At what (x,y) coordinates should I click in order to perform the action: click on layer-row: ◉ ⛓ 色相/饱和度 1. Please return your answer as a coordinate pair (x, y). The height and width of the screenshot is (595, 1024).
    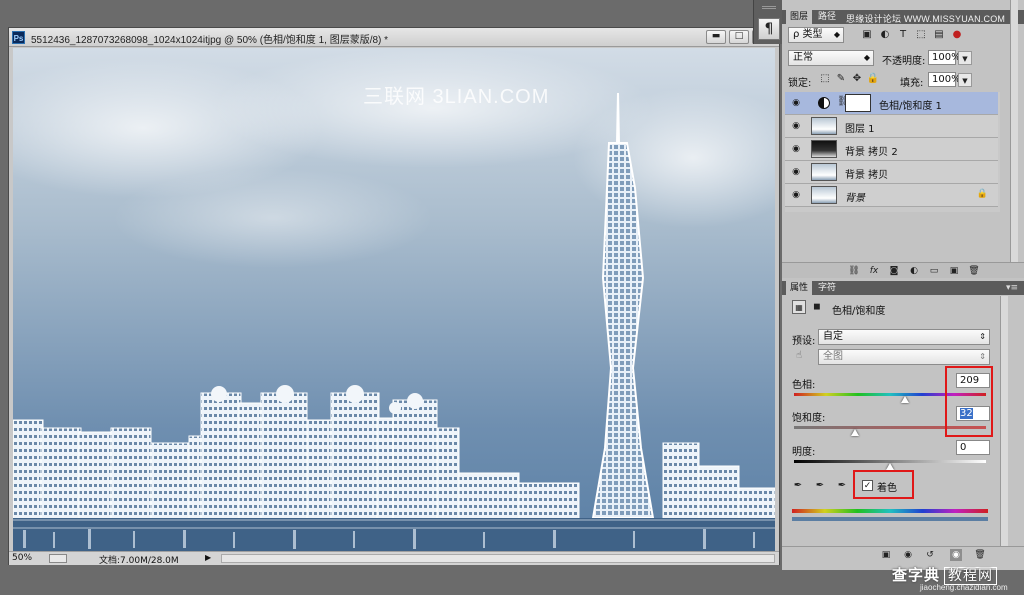
    Looking at the image, I should click on (891, 103).